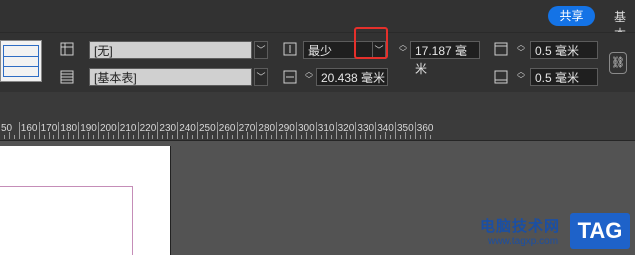  Describe the element at coordinates (600, 231) in the screenshot. I see `watermark-tag: TAG` at that location.